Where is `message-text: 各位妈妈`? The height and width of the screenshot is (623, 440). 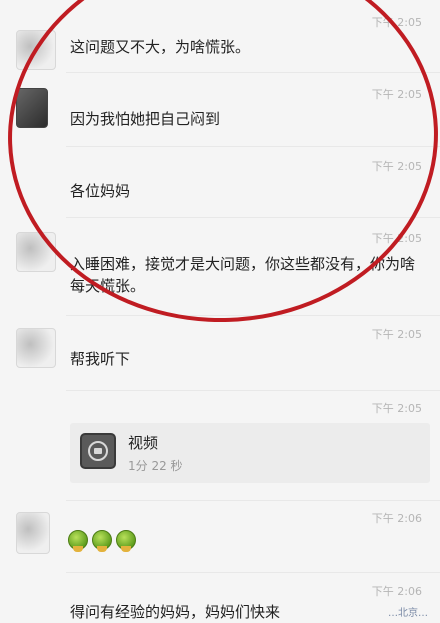 message-text: 各位妈妈 is located at coordinates (100, 191).